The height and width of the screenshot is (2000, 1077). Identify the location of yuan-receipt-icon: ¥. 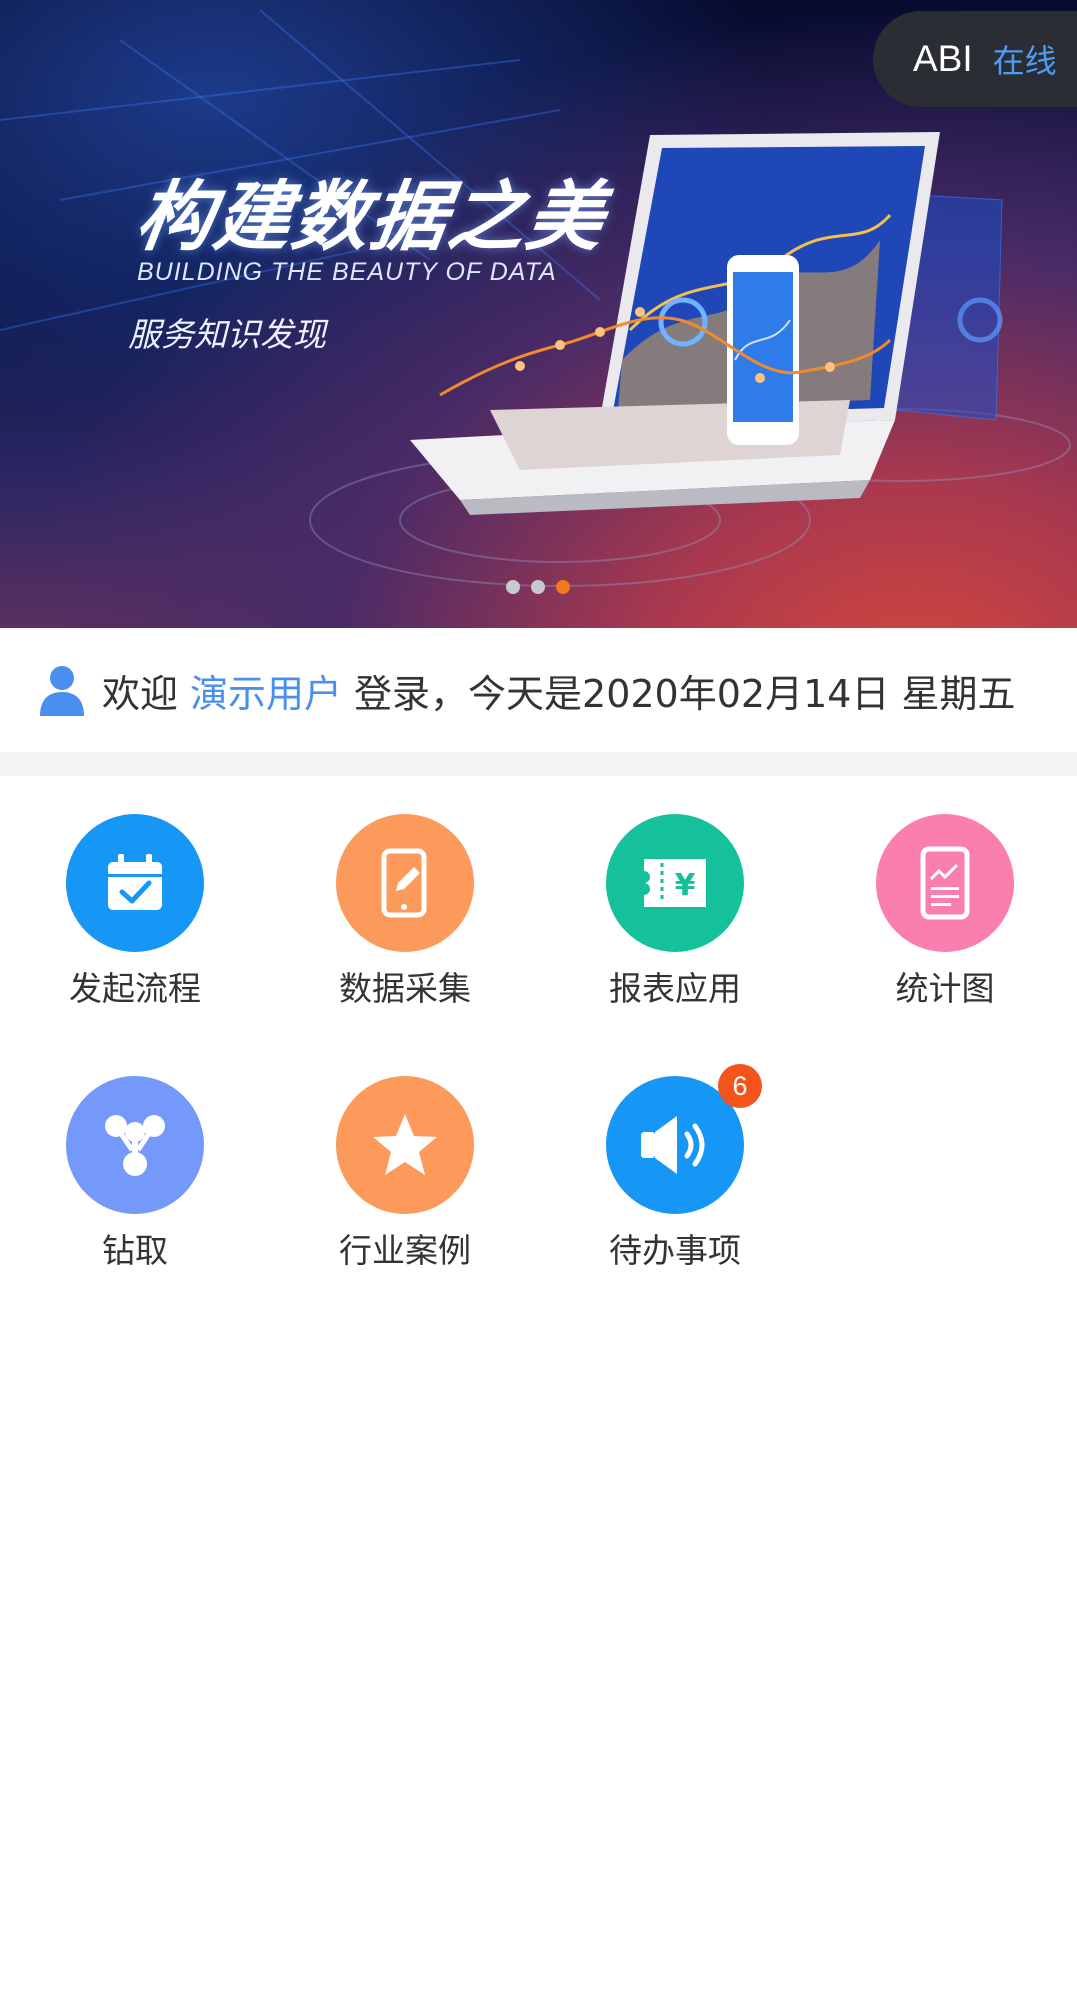
(675, 883).